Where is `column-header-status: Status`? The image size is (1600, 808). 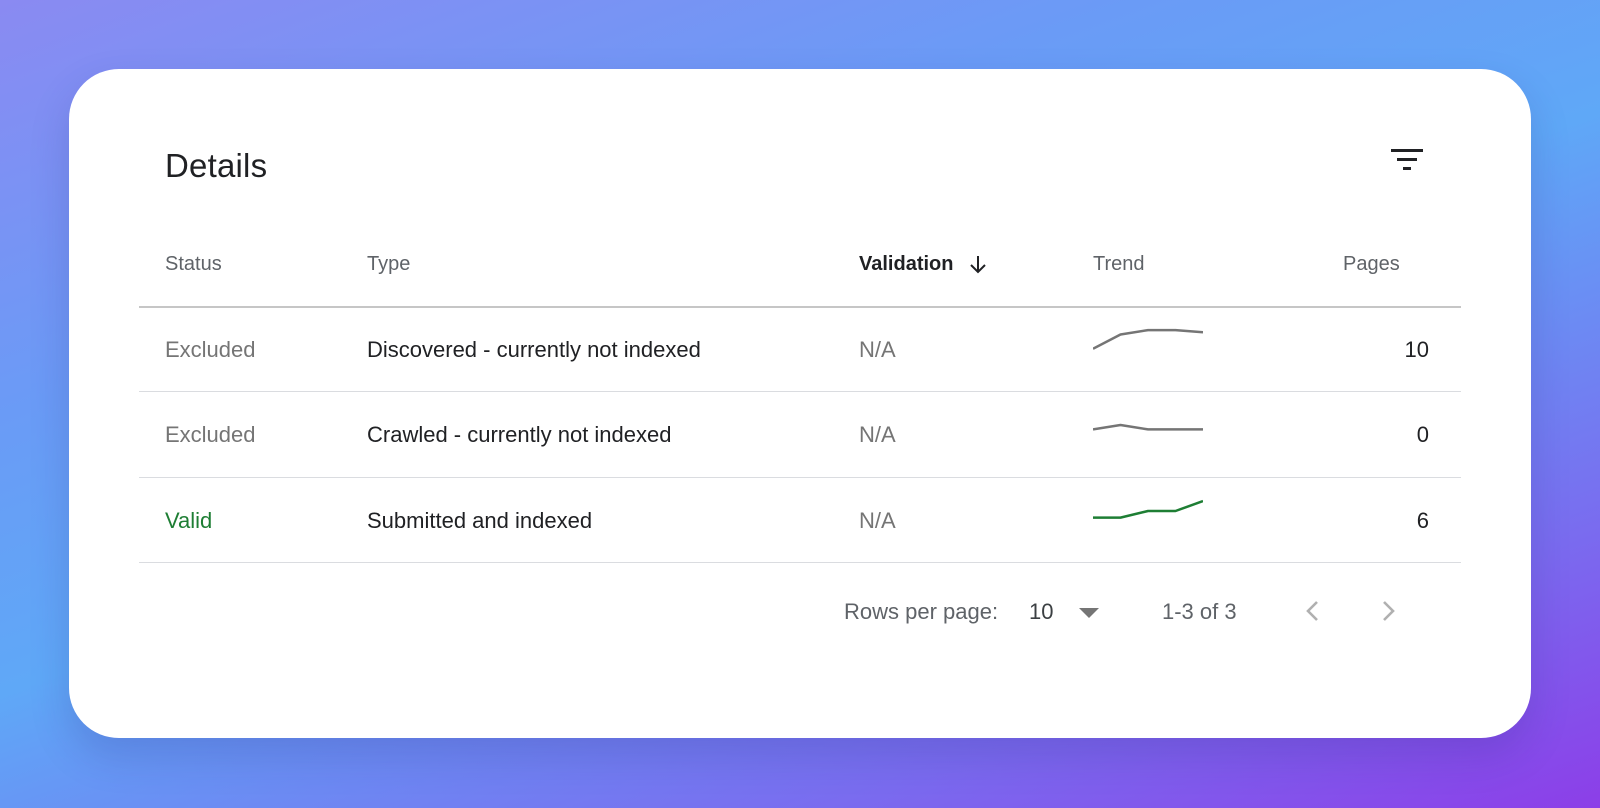
column-header-status: Status is located at coordinates (193, 264).